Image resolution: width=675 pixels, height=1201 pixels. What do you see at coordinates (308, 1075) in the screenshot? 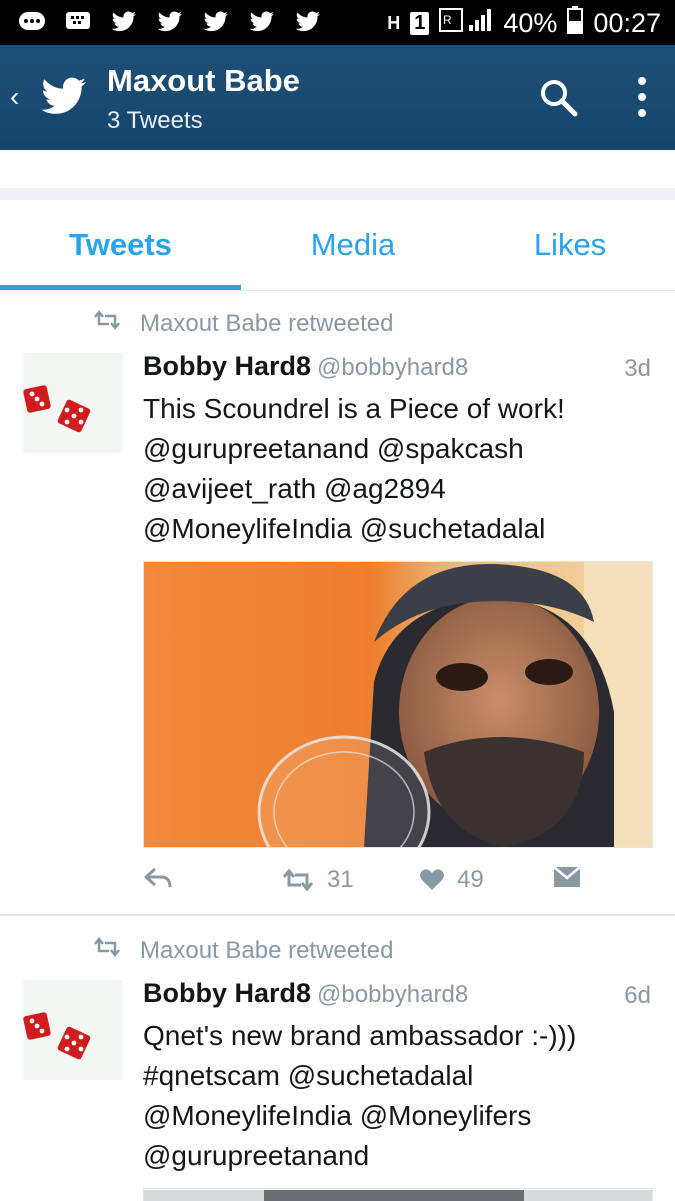
I see `tweet-text-line: #qnetscam @suchetadalal` at bounding box center [308, 1075].